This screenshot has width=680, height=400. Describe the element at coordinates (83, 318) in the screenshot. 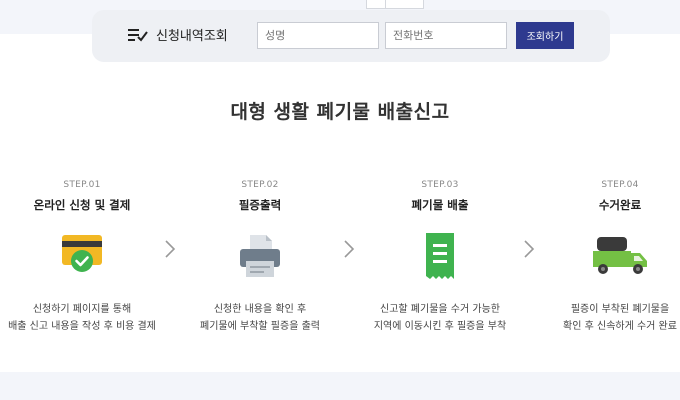

I see `step-description: 신청하기 페이지를 통해 배출 신고 내용을 작성 후 비용 결제` at that location.